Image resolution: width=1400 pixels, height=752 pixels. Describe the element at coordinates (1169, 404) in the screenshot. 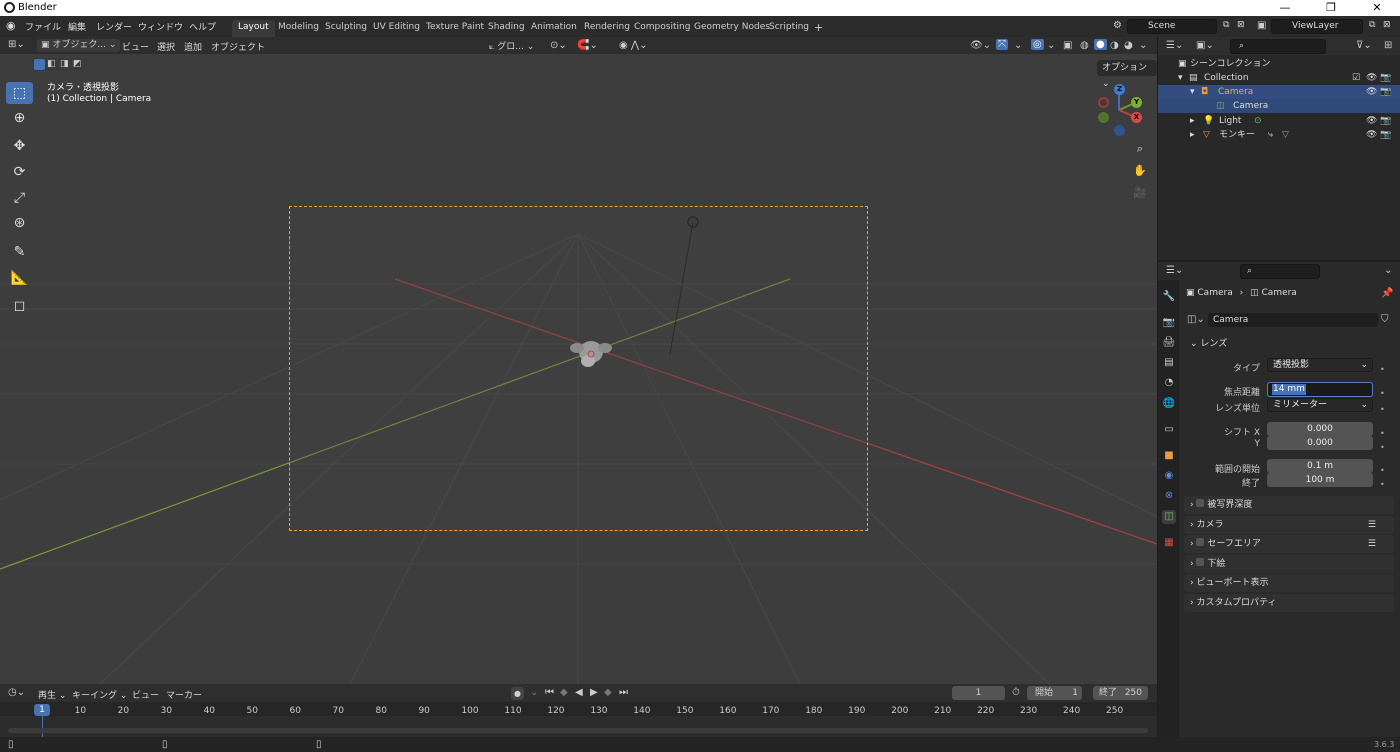

I see `world-tab-icon: 🌐` at that location.